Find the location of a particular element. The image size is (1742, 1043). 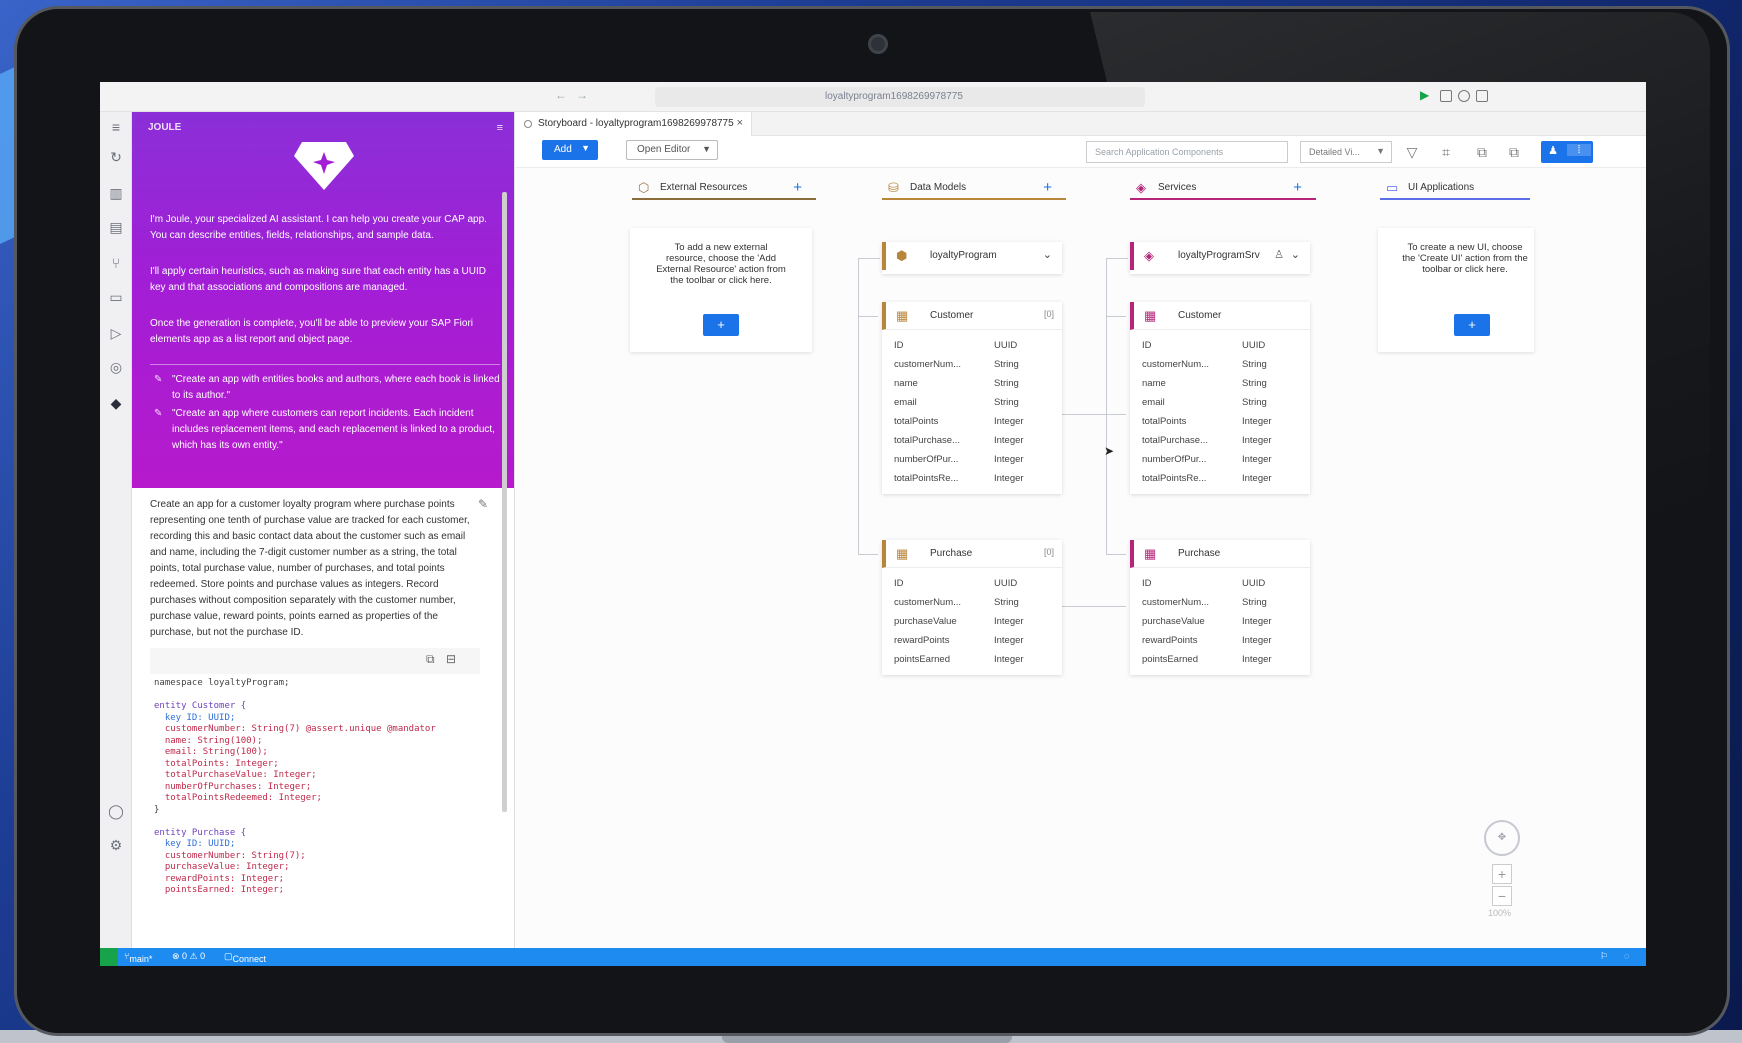

table-row: totalPurchase... Integer is located at coordinates (1220, 440).